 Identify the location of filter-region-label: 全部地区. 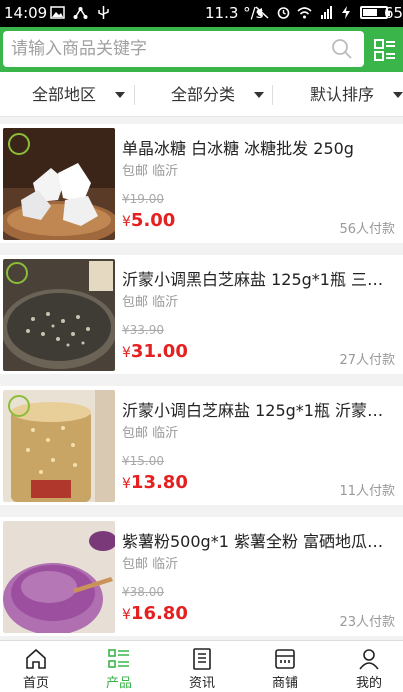
(64, 94).